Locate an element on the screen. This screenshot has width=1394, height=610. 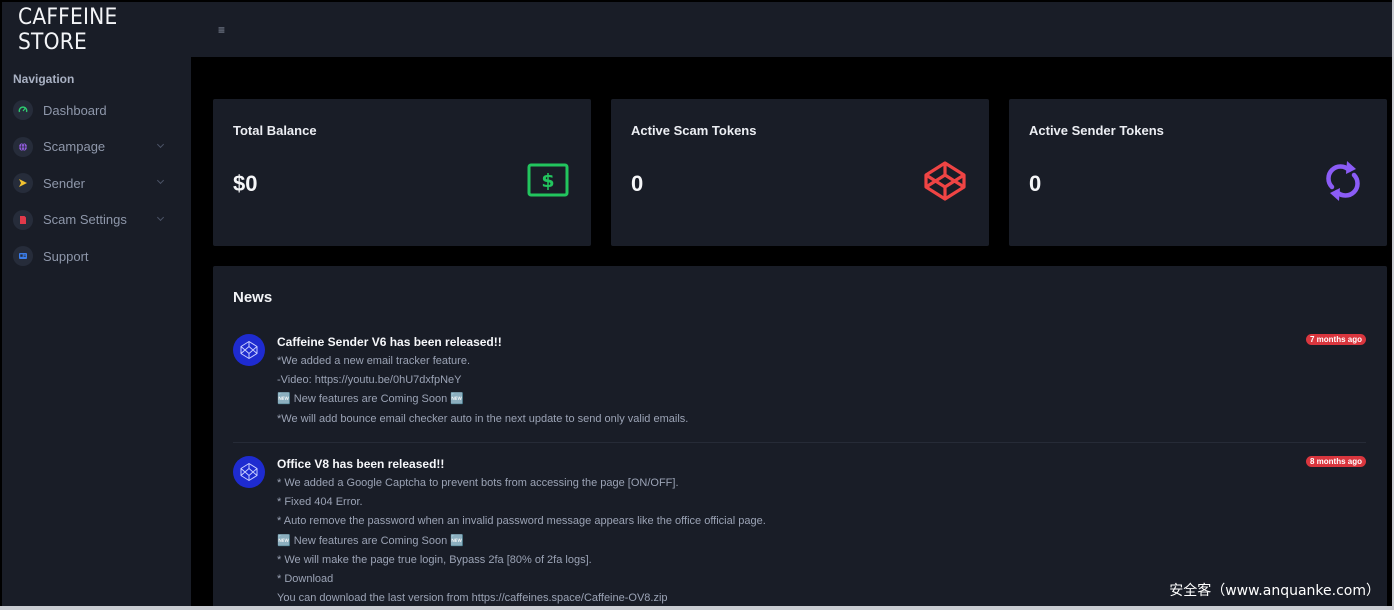
news-item-title: Office V8 has been released!! is located at coordinates (361, 464).